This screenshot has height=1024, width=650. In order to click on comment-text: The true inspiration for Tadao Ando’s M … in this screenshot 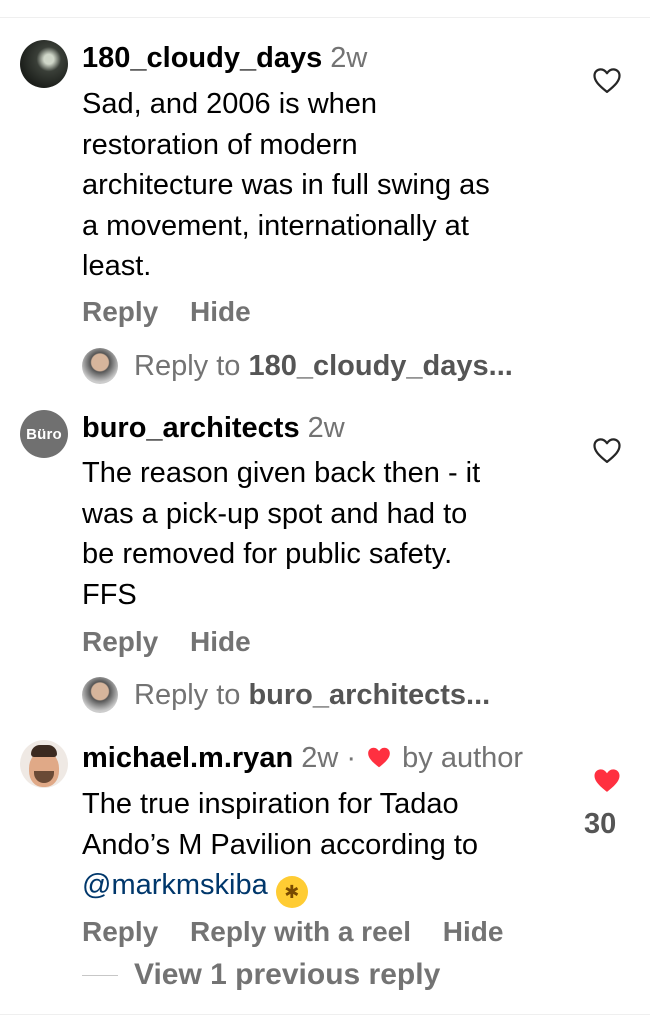, I will do `click(332, 846)`.